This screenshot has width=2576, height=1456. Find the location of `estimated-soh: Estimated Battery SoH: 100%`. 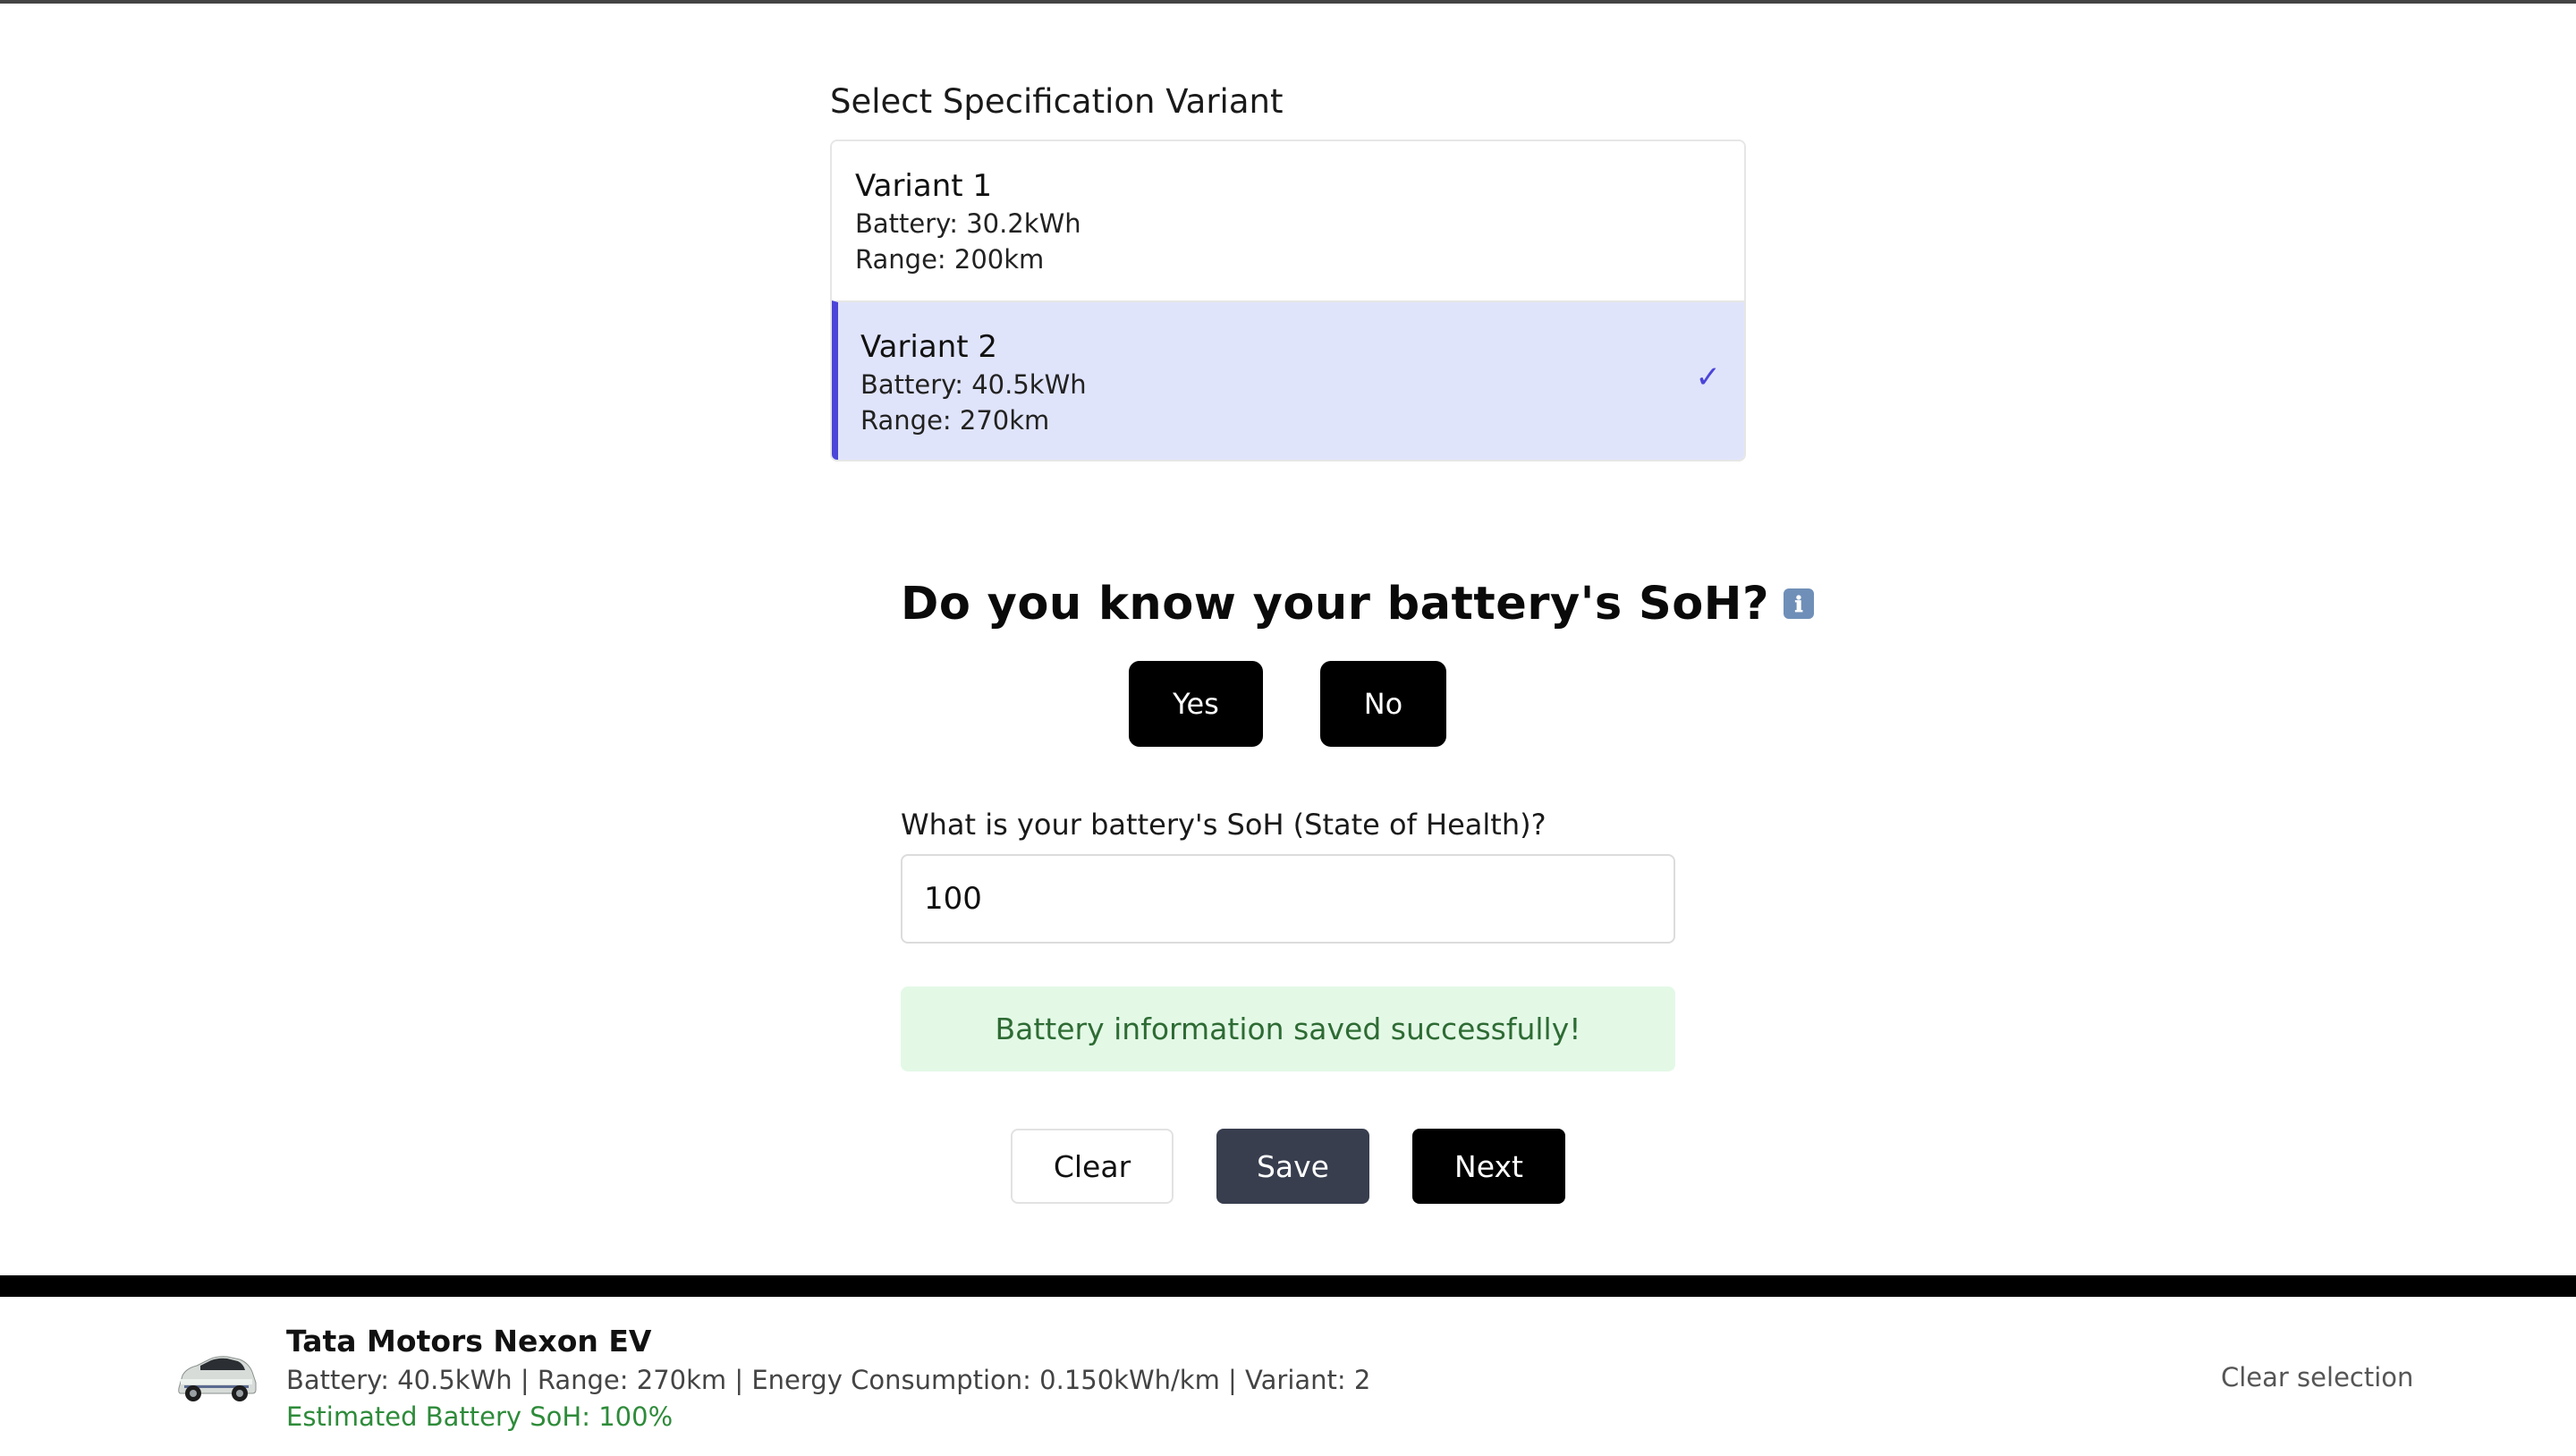

estimated-soh: Estimated Battery SoH: 100% is located at coordinates (480, 1416).